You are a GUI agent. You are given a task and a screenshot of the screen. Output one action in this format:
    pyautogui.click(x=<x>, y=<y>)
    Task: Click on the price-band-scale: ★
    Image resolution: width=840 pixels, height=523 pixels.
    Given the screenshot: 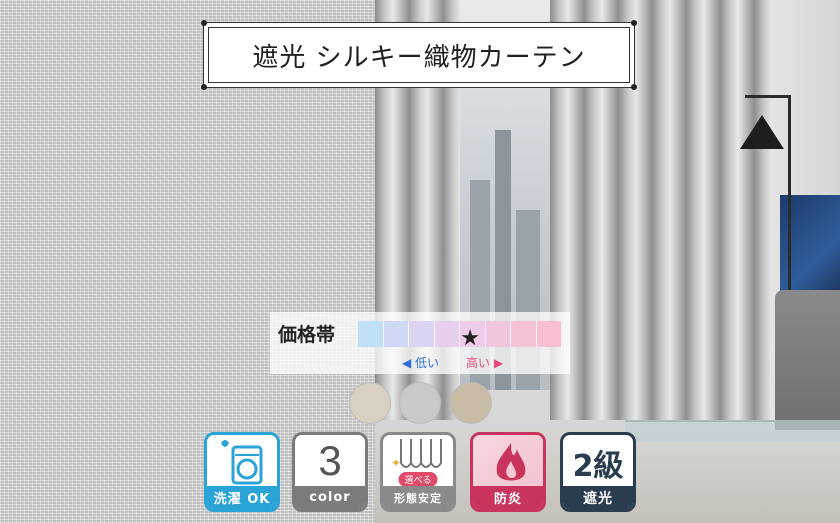 What is the action you would take?
    pyautogui.click(x=460, y=336)
    